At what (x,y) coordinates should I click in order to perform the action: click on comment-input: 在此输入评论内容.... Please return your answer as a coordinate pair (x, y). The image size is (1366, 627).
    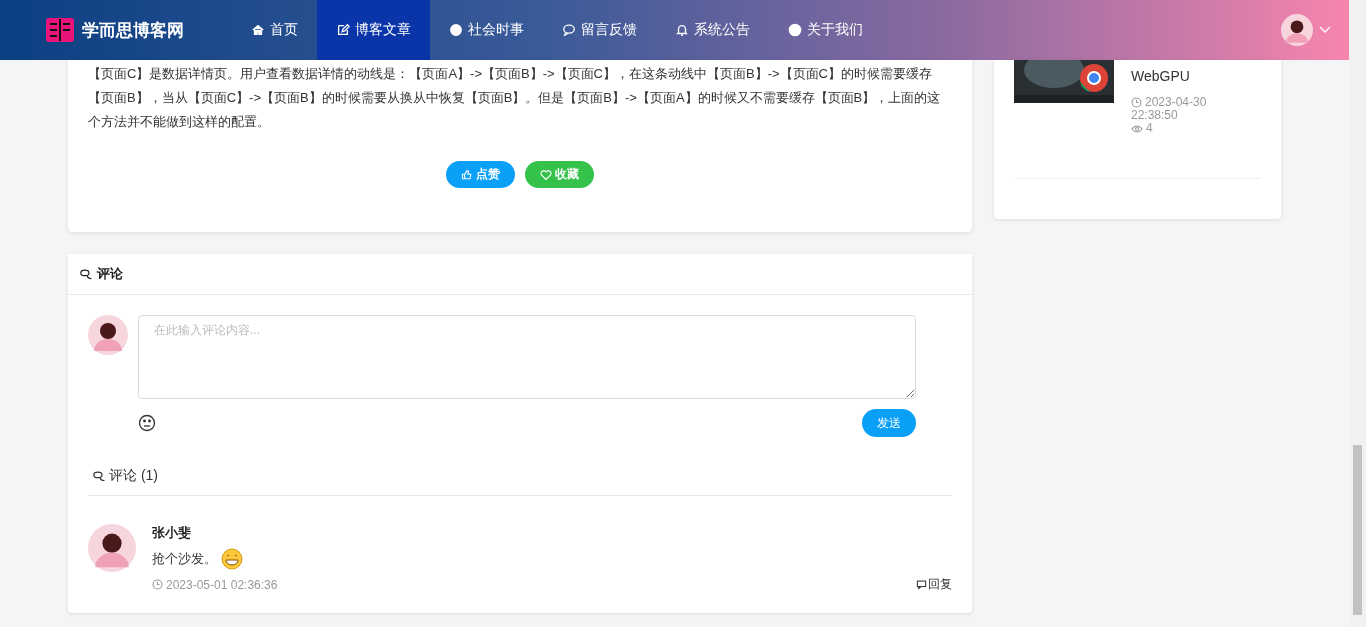
    Looking at the image, I should click on (527, 357).